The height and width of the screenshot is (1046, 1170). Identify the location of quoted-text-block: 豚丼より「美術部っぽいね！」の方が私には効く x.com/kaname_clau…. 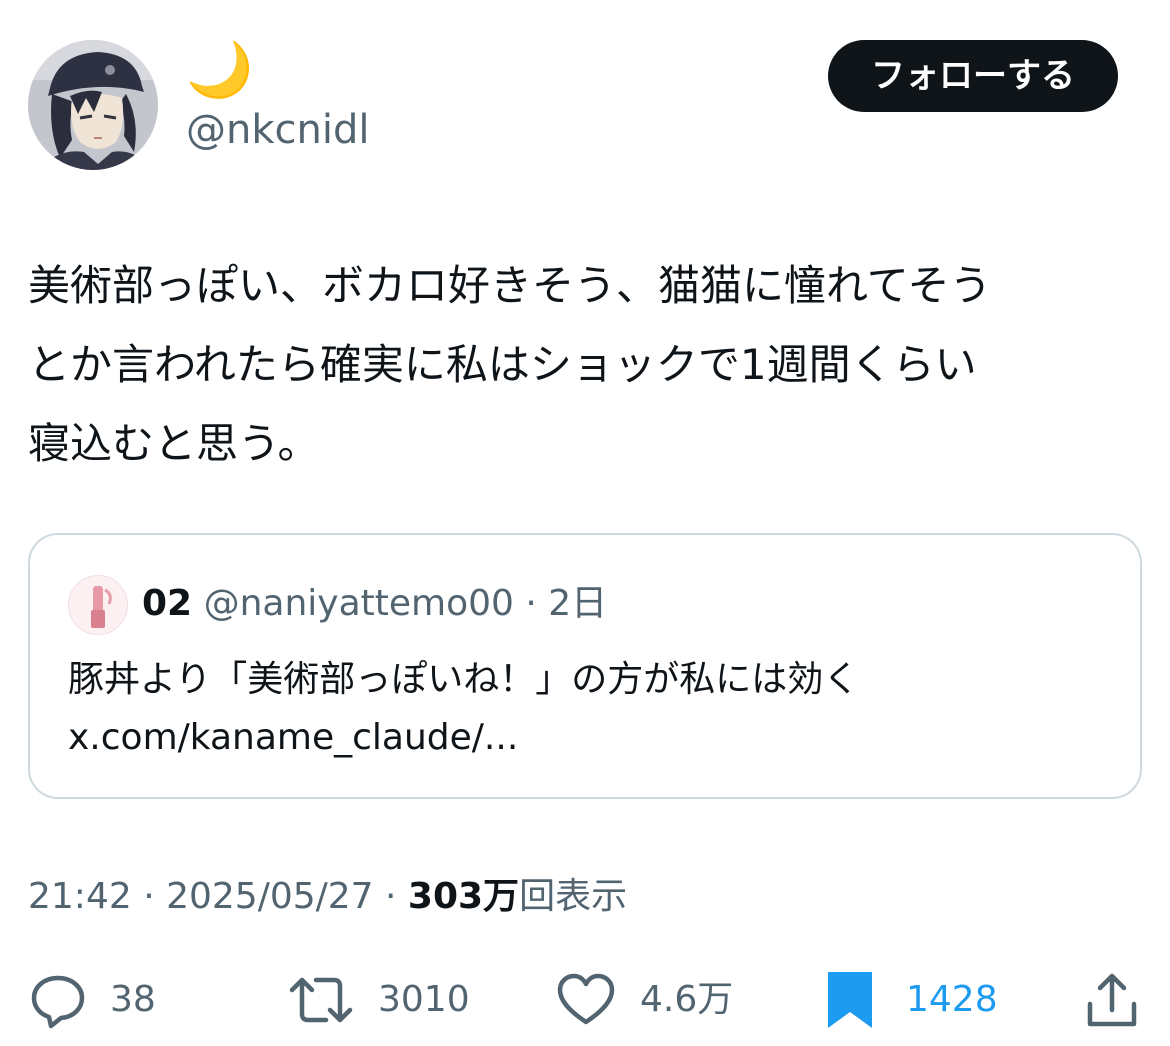
(588, 709).